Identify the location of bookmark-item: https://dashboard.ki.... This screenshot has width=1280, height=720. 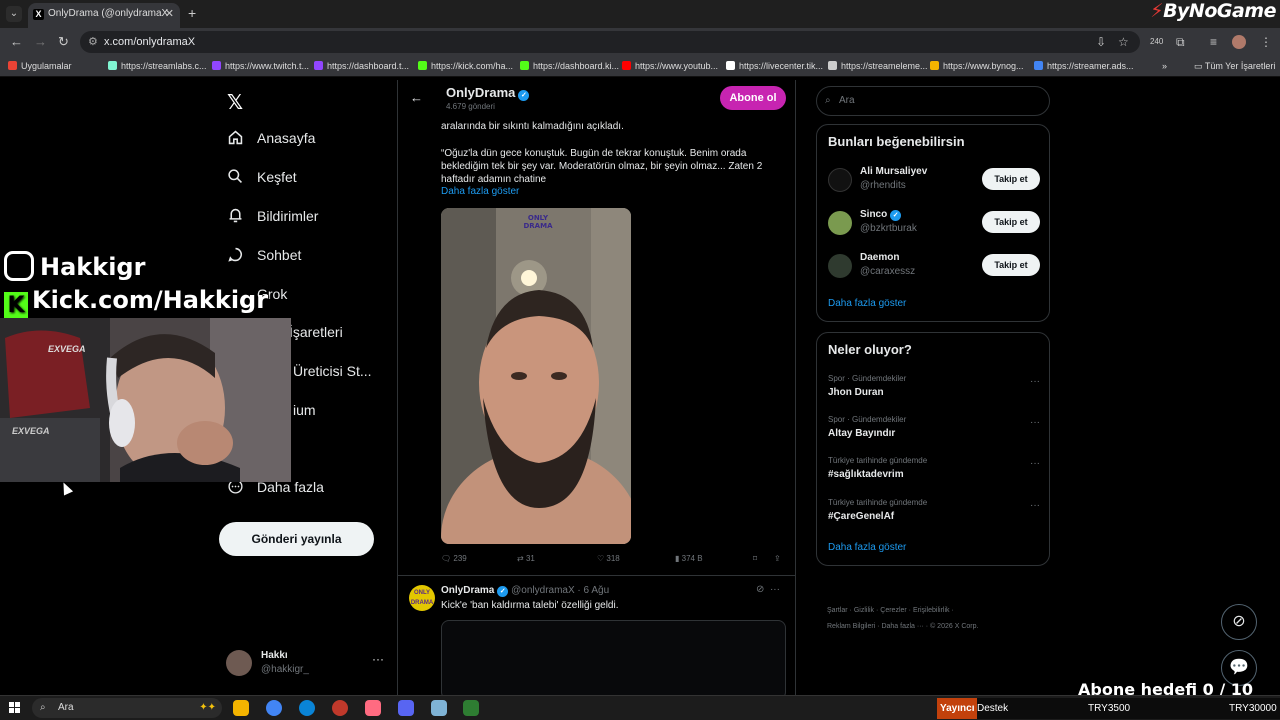
(569, 66).